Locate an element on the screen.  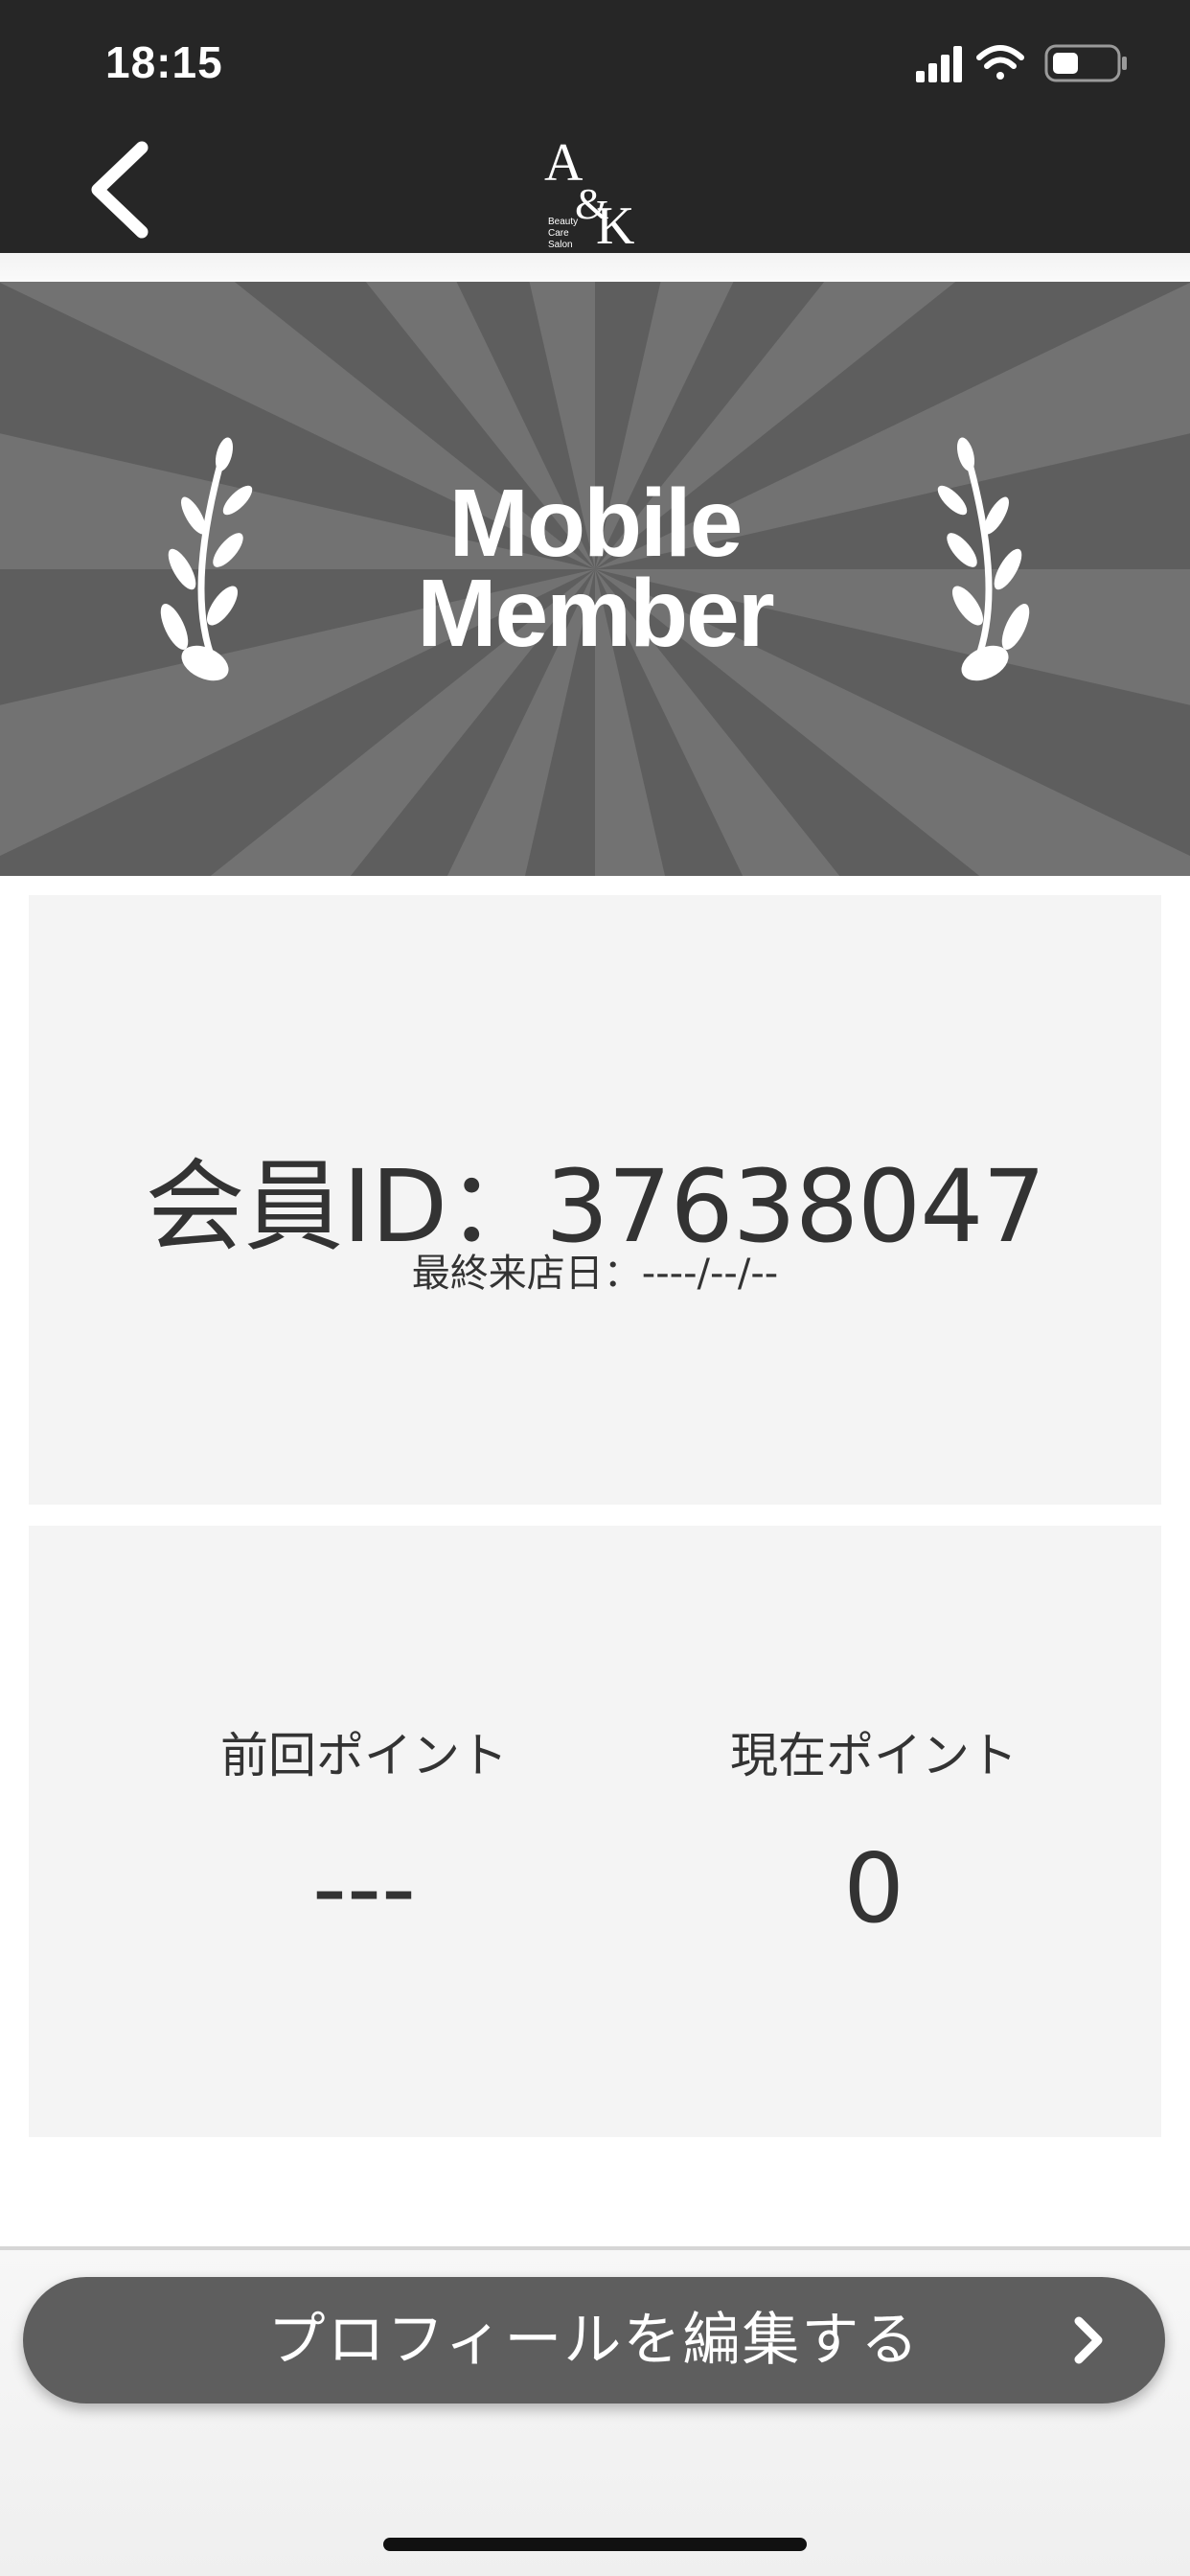
chevron-left-icon is located at coordinates (120, 190).